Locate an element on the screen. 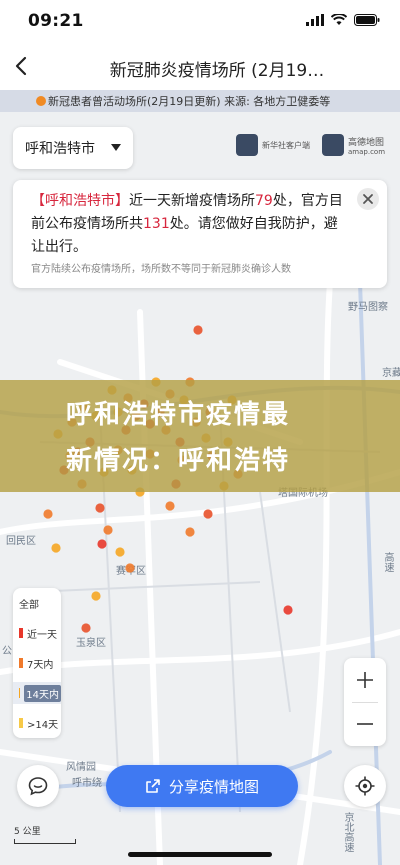 The width and height of the screenshot is (400, 865). headline-line-1: 呼和浩特市疫情最 is located at coordinates (178, 415).